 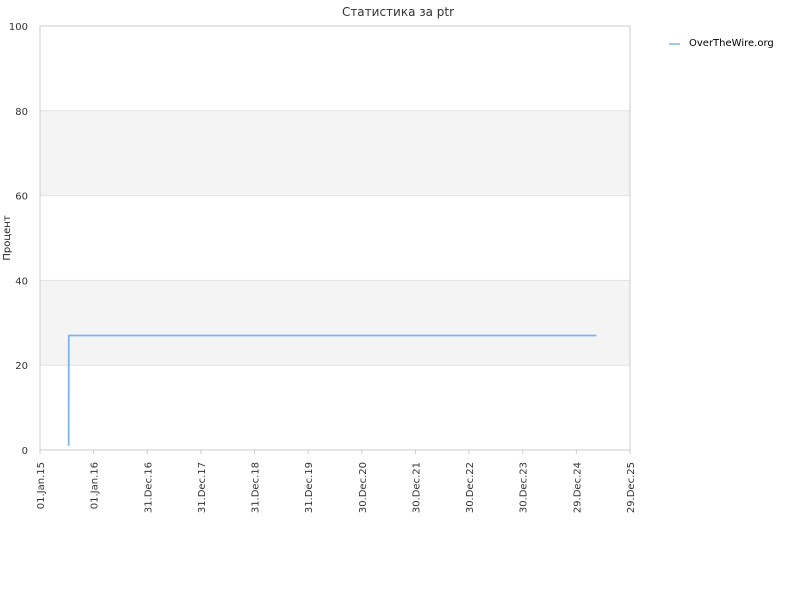 I want to click on x-tick-label: 30.Dec.21, so click(x=416, y=487).